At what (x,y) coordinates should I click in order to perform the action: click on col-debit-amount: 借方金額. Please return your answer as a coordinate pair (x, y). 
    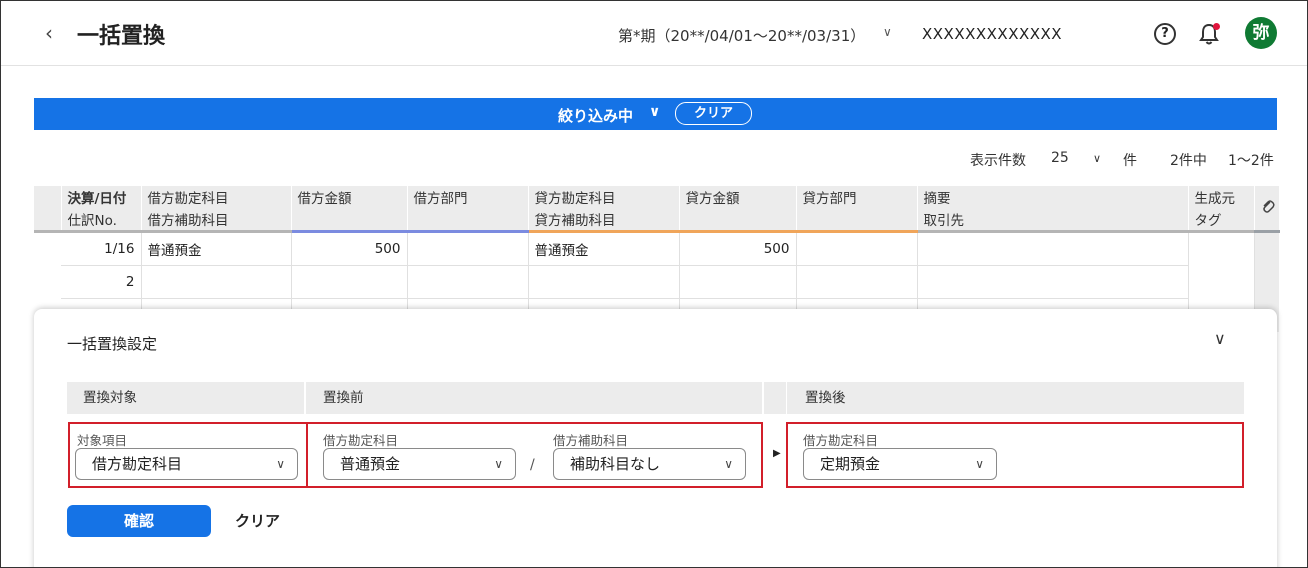
    Looking at the image, I should click on (349, 197).